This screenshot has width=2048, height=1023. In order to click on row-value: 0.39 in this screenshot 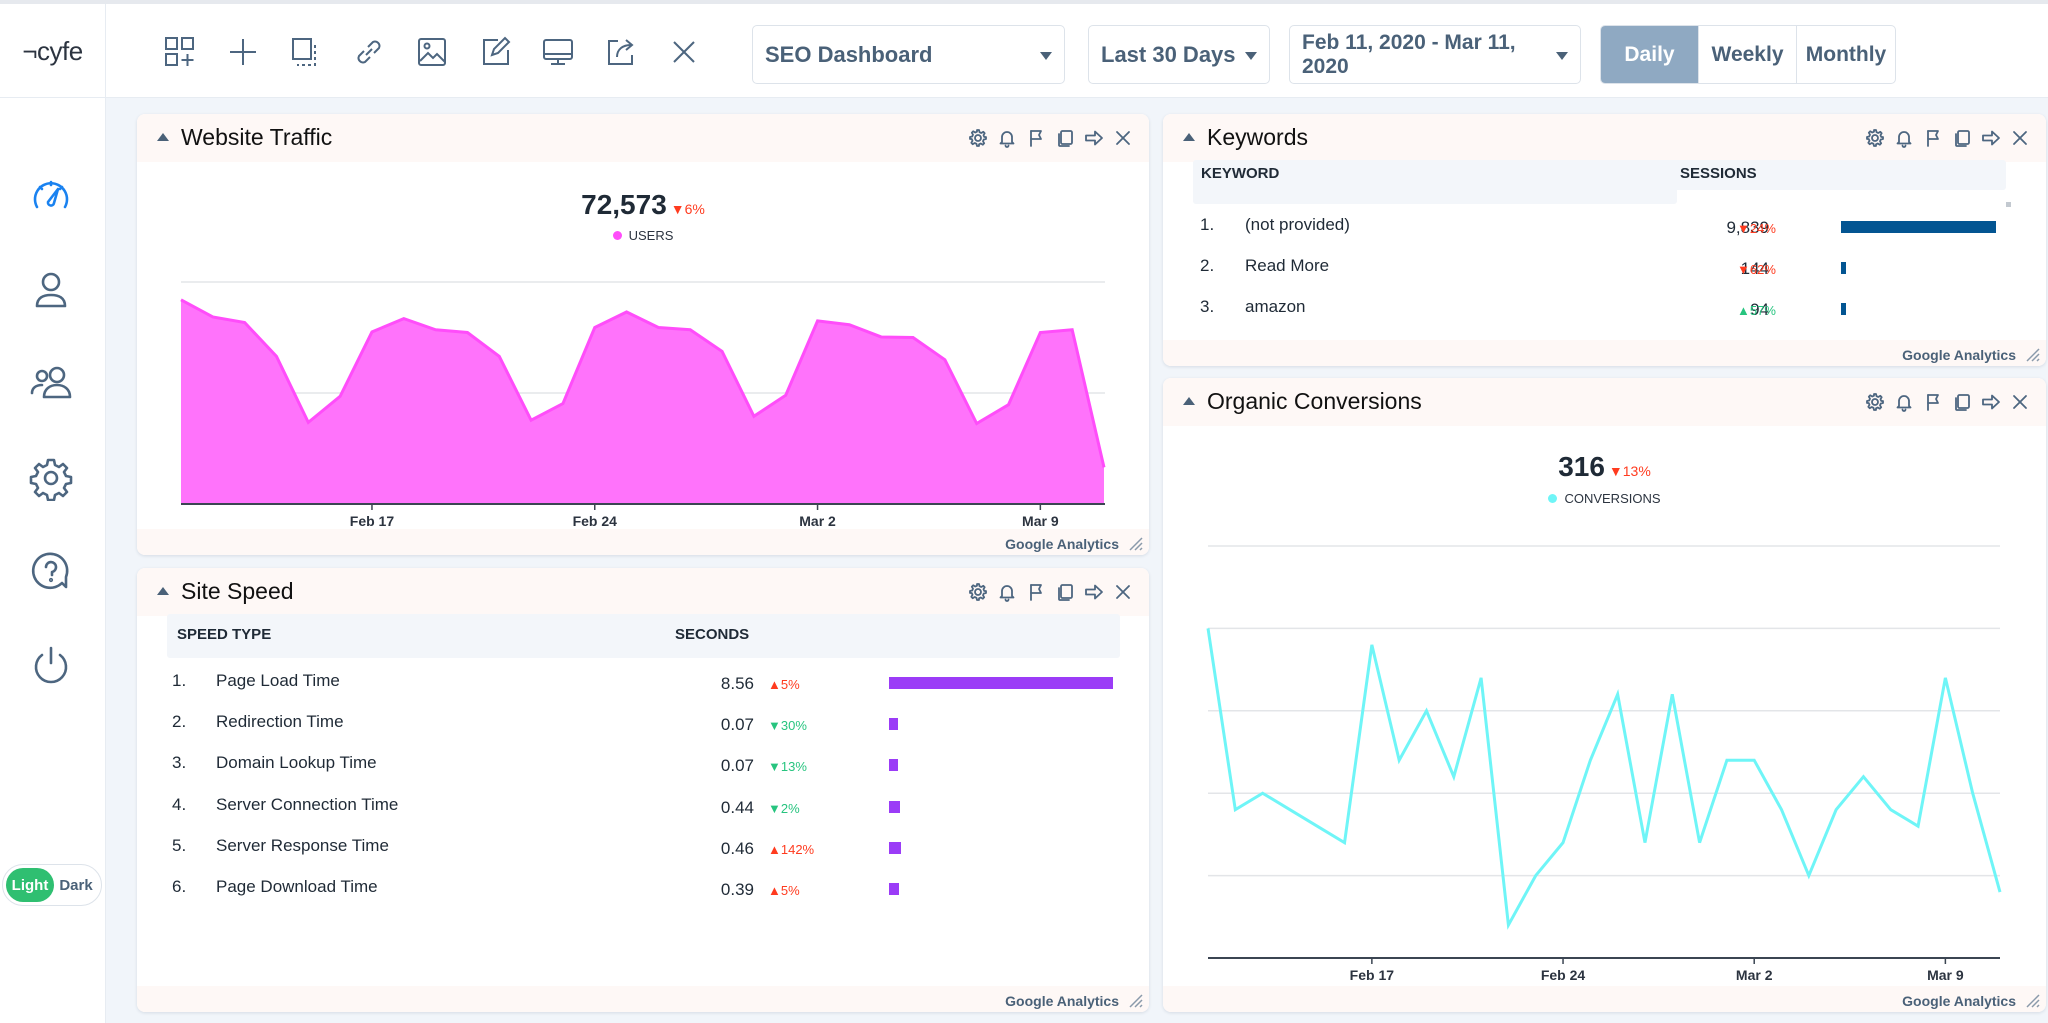, I will do `click(737, 889)`.